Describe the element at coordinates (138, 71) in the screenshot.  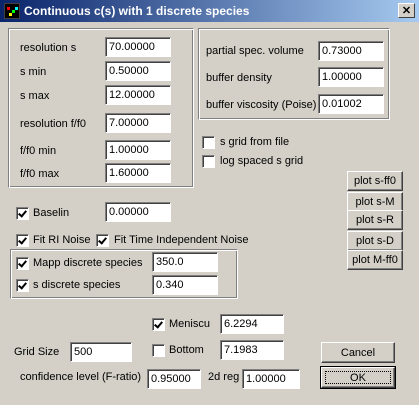
I see `s-min-input` at that location.